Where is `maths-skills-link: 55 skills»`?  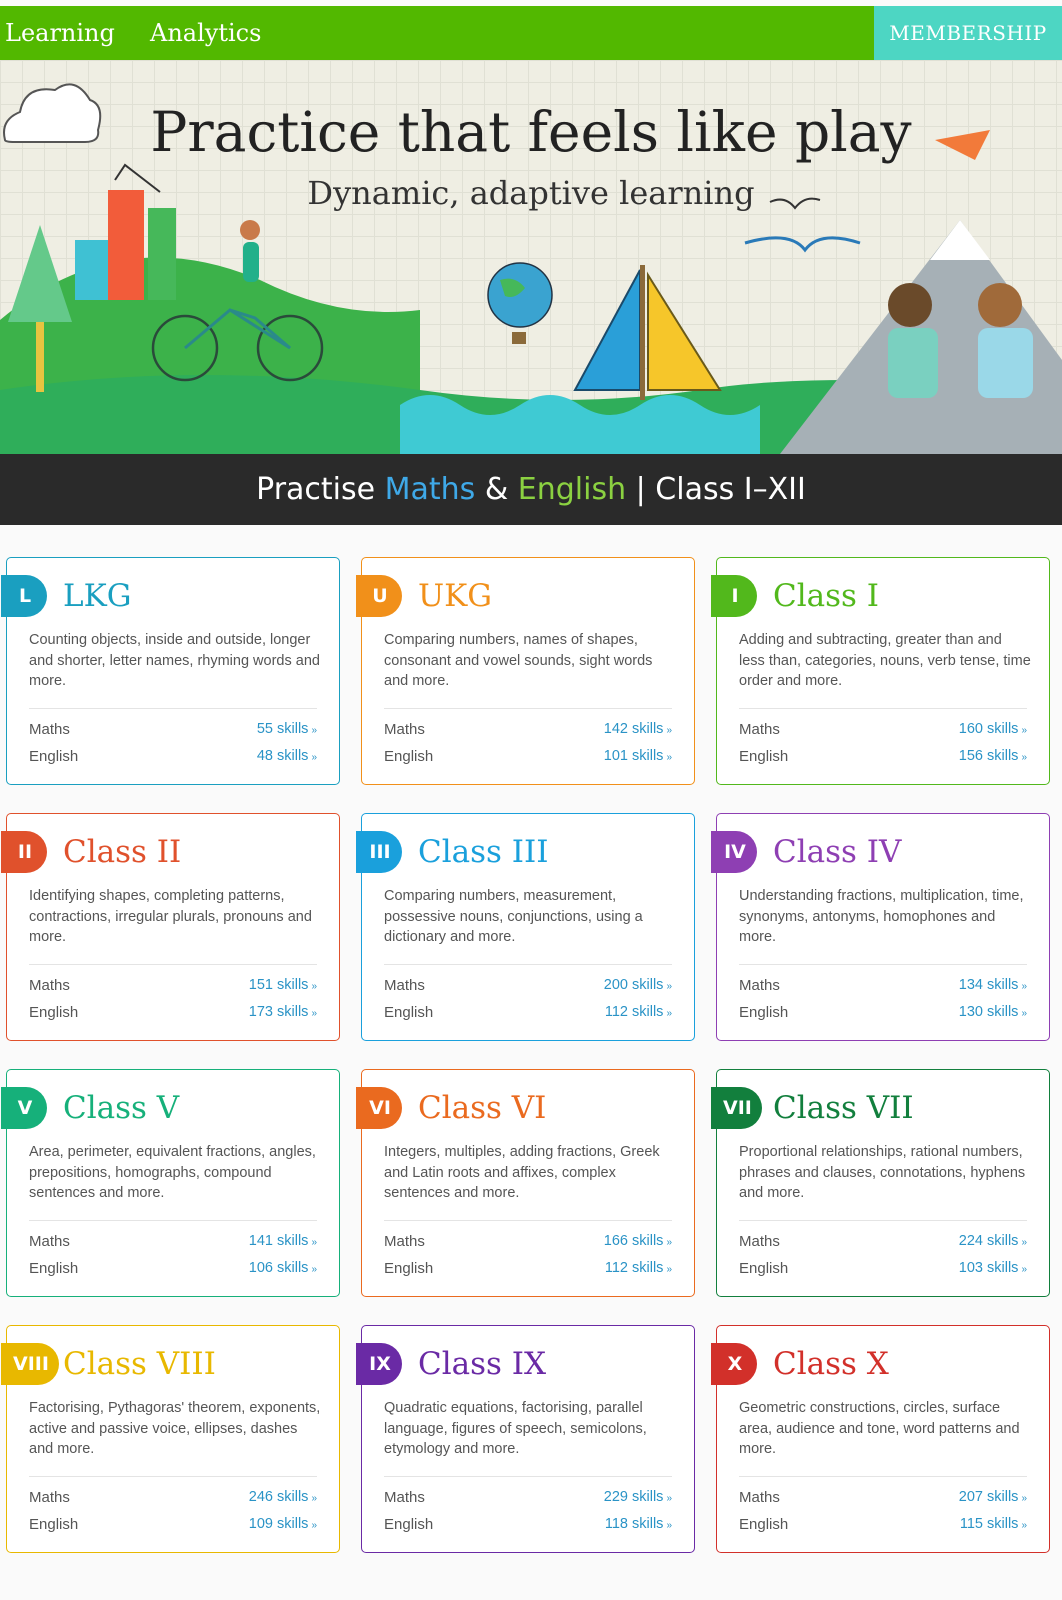
maths-skills-link: 55 skills» is located at coordinates (287, 729).